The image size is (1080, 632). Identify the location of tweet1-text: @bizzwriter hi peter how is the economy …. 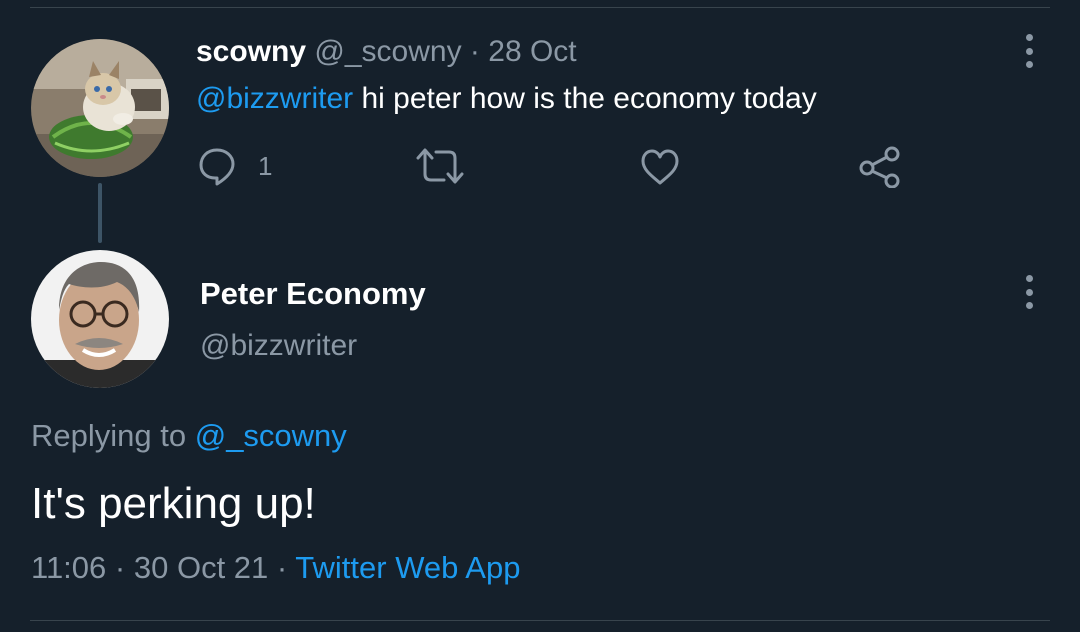
(506, 99).